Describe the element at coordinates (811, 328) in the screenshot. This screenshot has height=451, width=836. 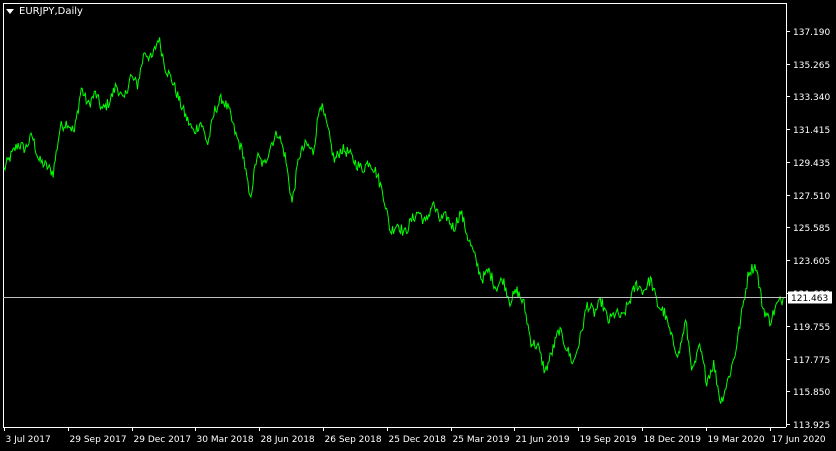
I see `price-tick-label: 119.755` at that location.